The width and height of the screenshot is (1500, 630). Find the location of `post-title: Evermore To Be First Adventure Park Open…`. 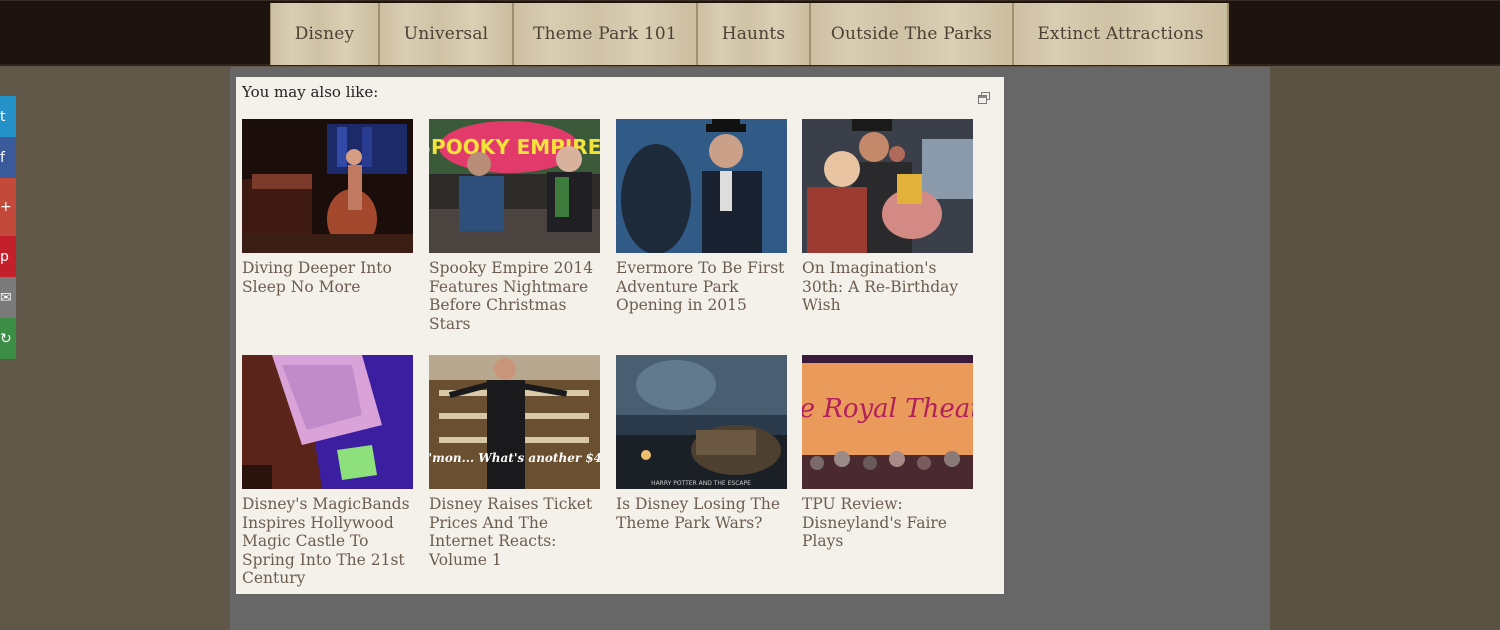

post-title: Evermore To Be First Adventure Park Open… is located at coordinates (701, 287).